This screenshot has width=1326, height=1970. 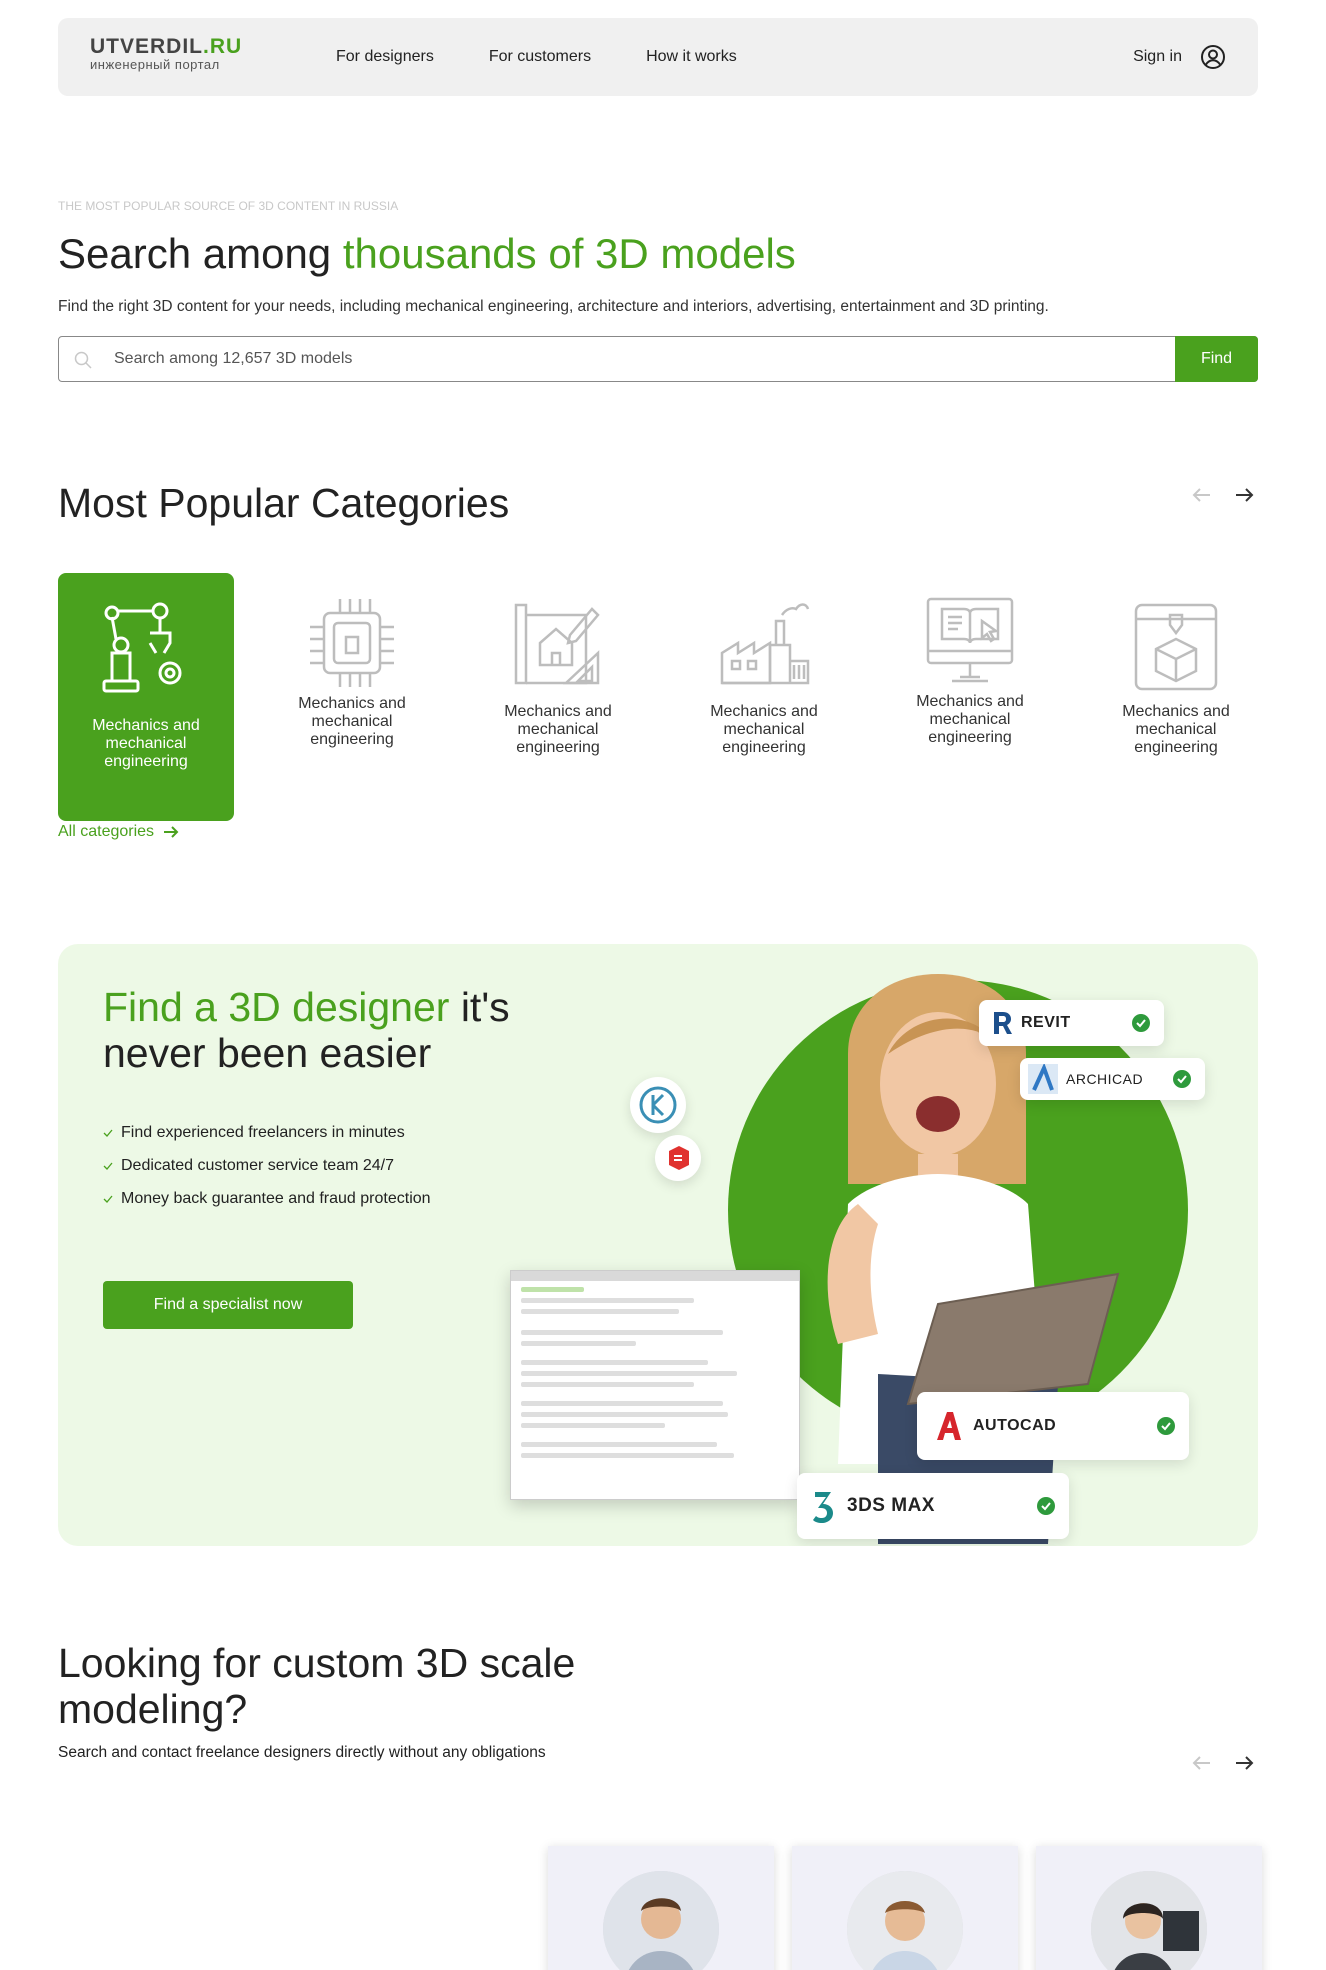 What do you see at coordinates (655, 1385) in the screenshot?
I see `platform-screenshot-image` at bounding box center [655, 1385].